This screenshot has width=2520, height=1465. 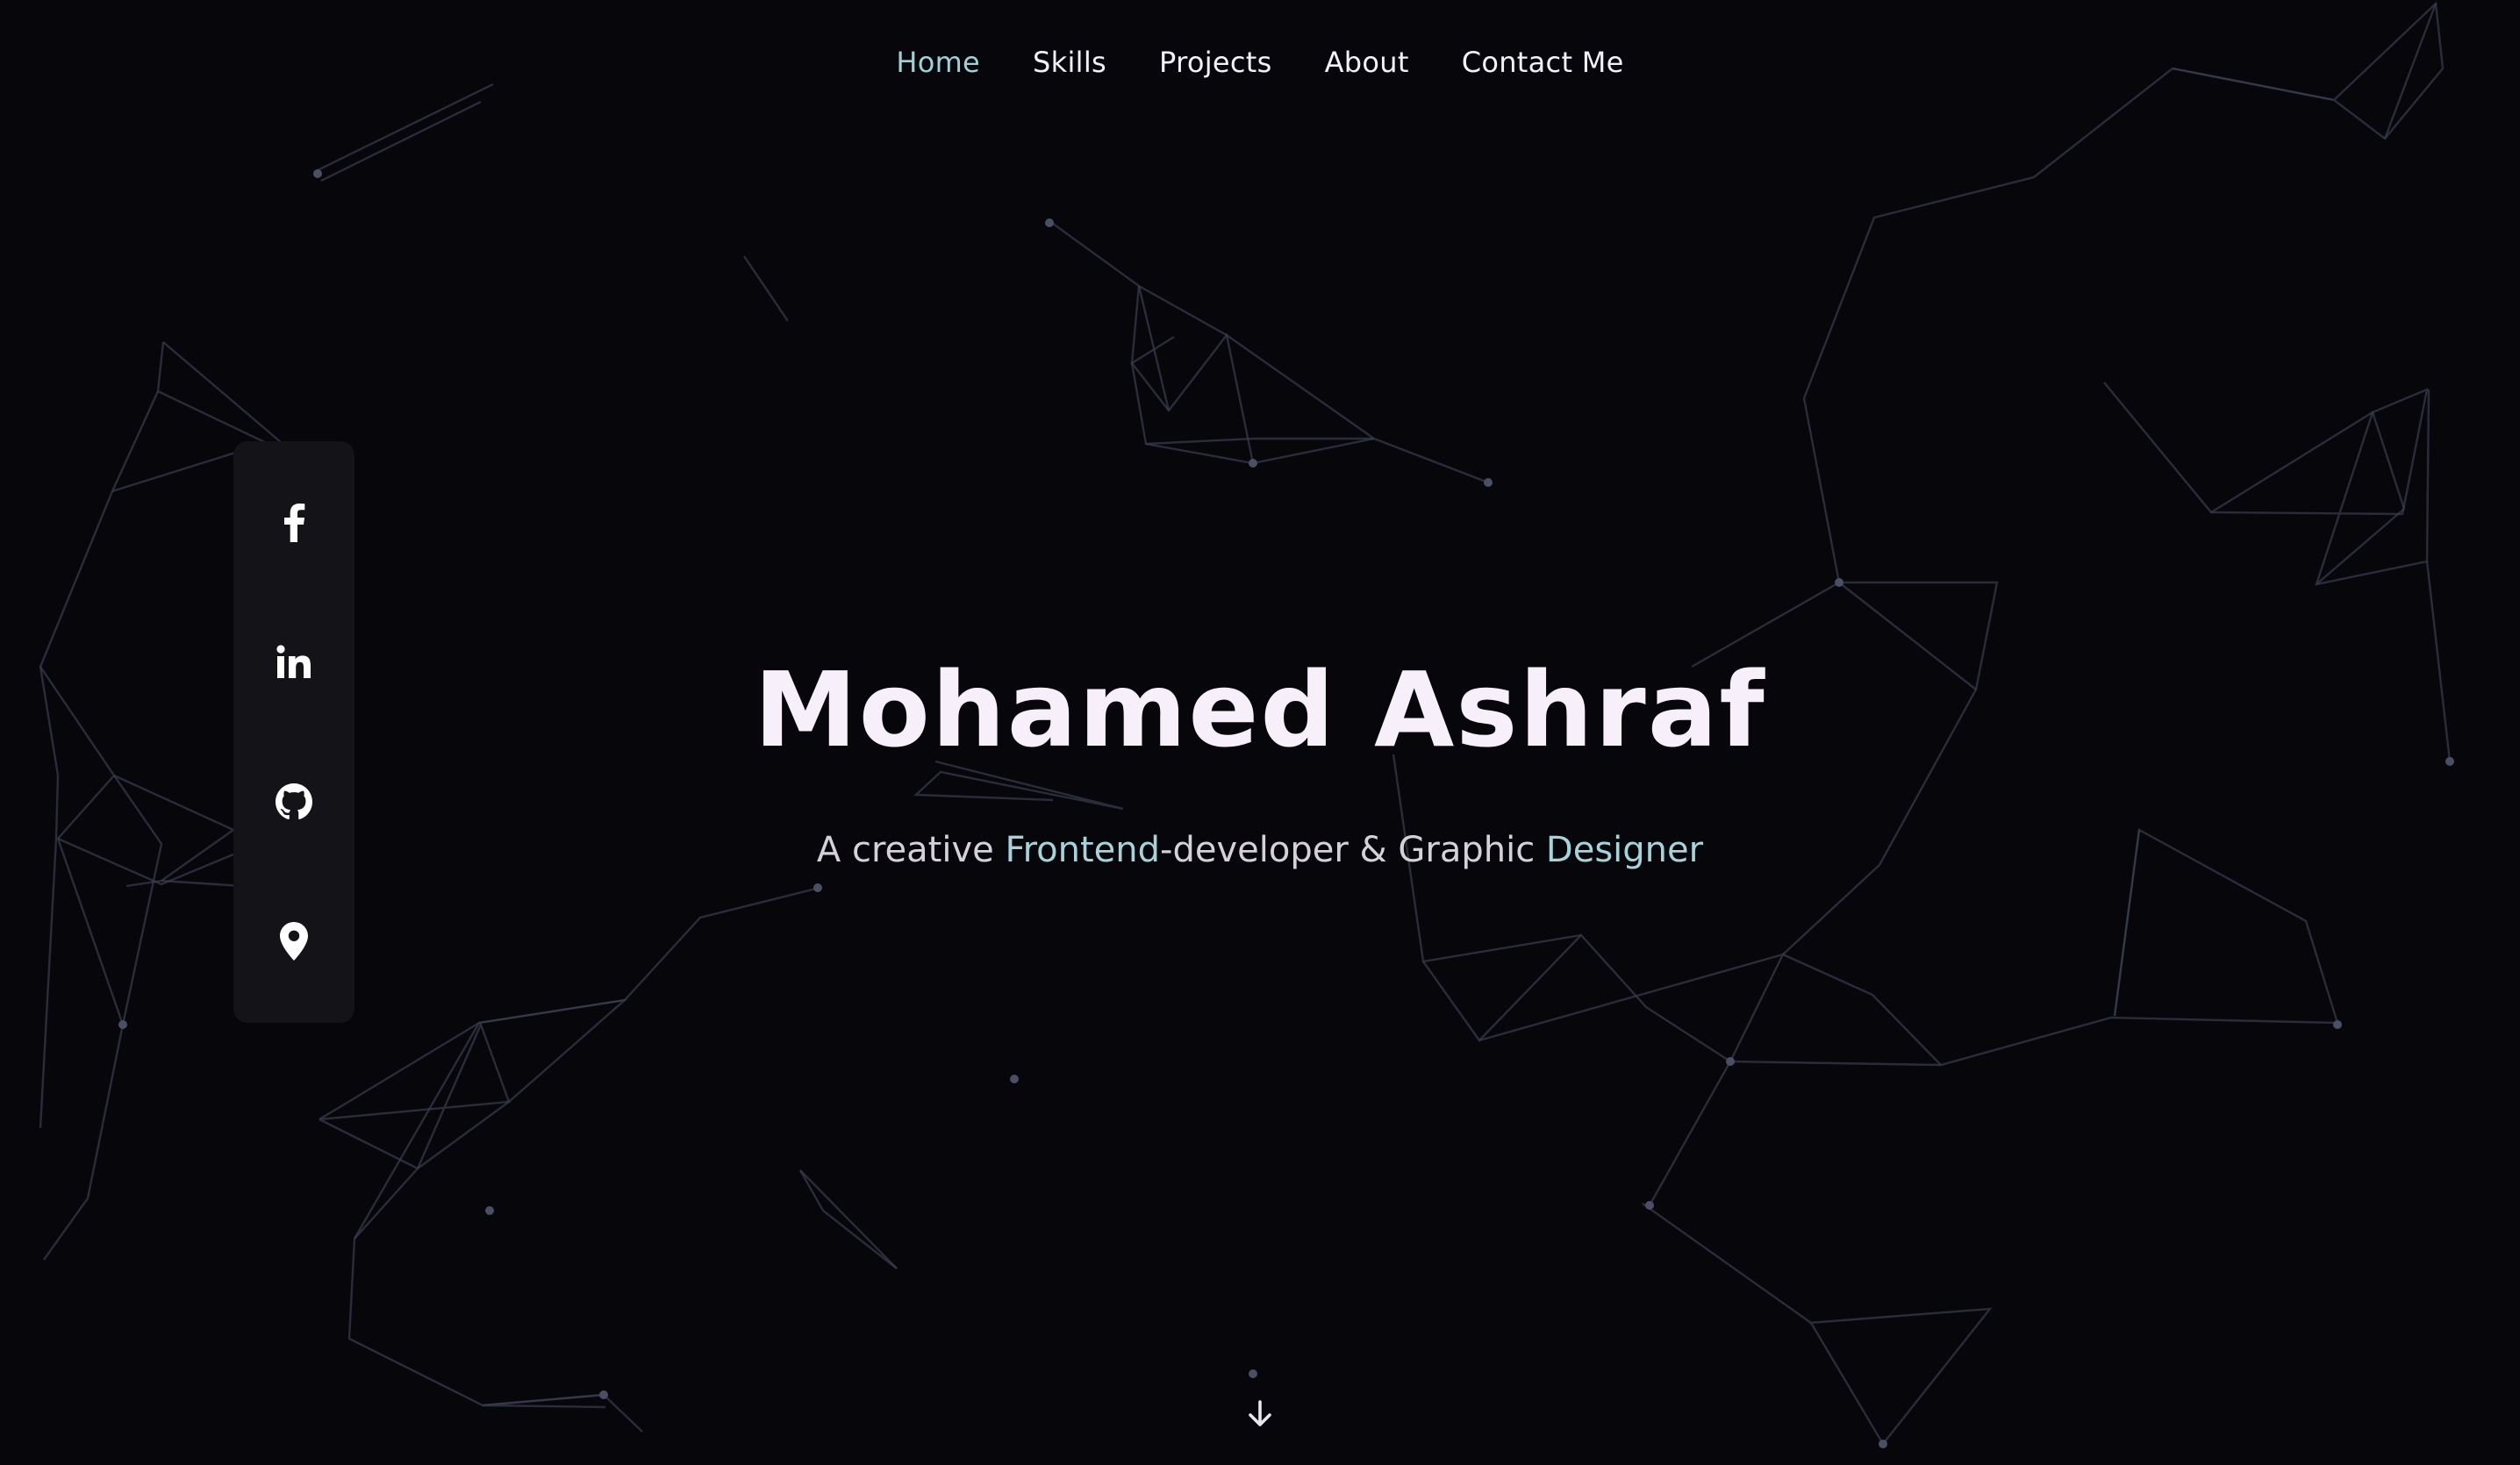 I want to click on nav-projects: Projects, so click(x=1215, y=62).